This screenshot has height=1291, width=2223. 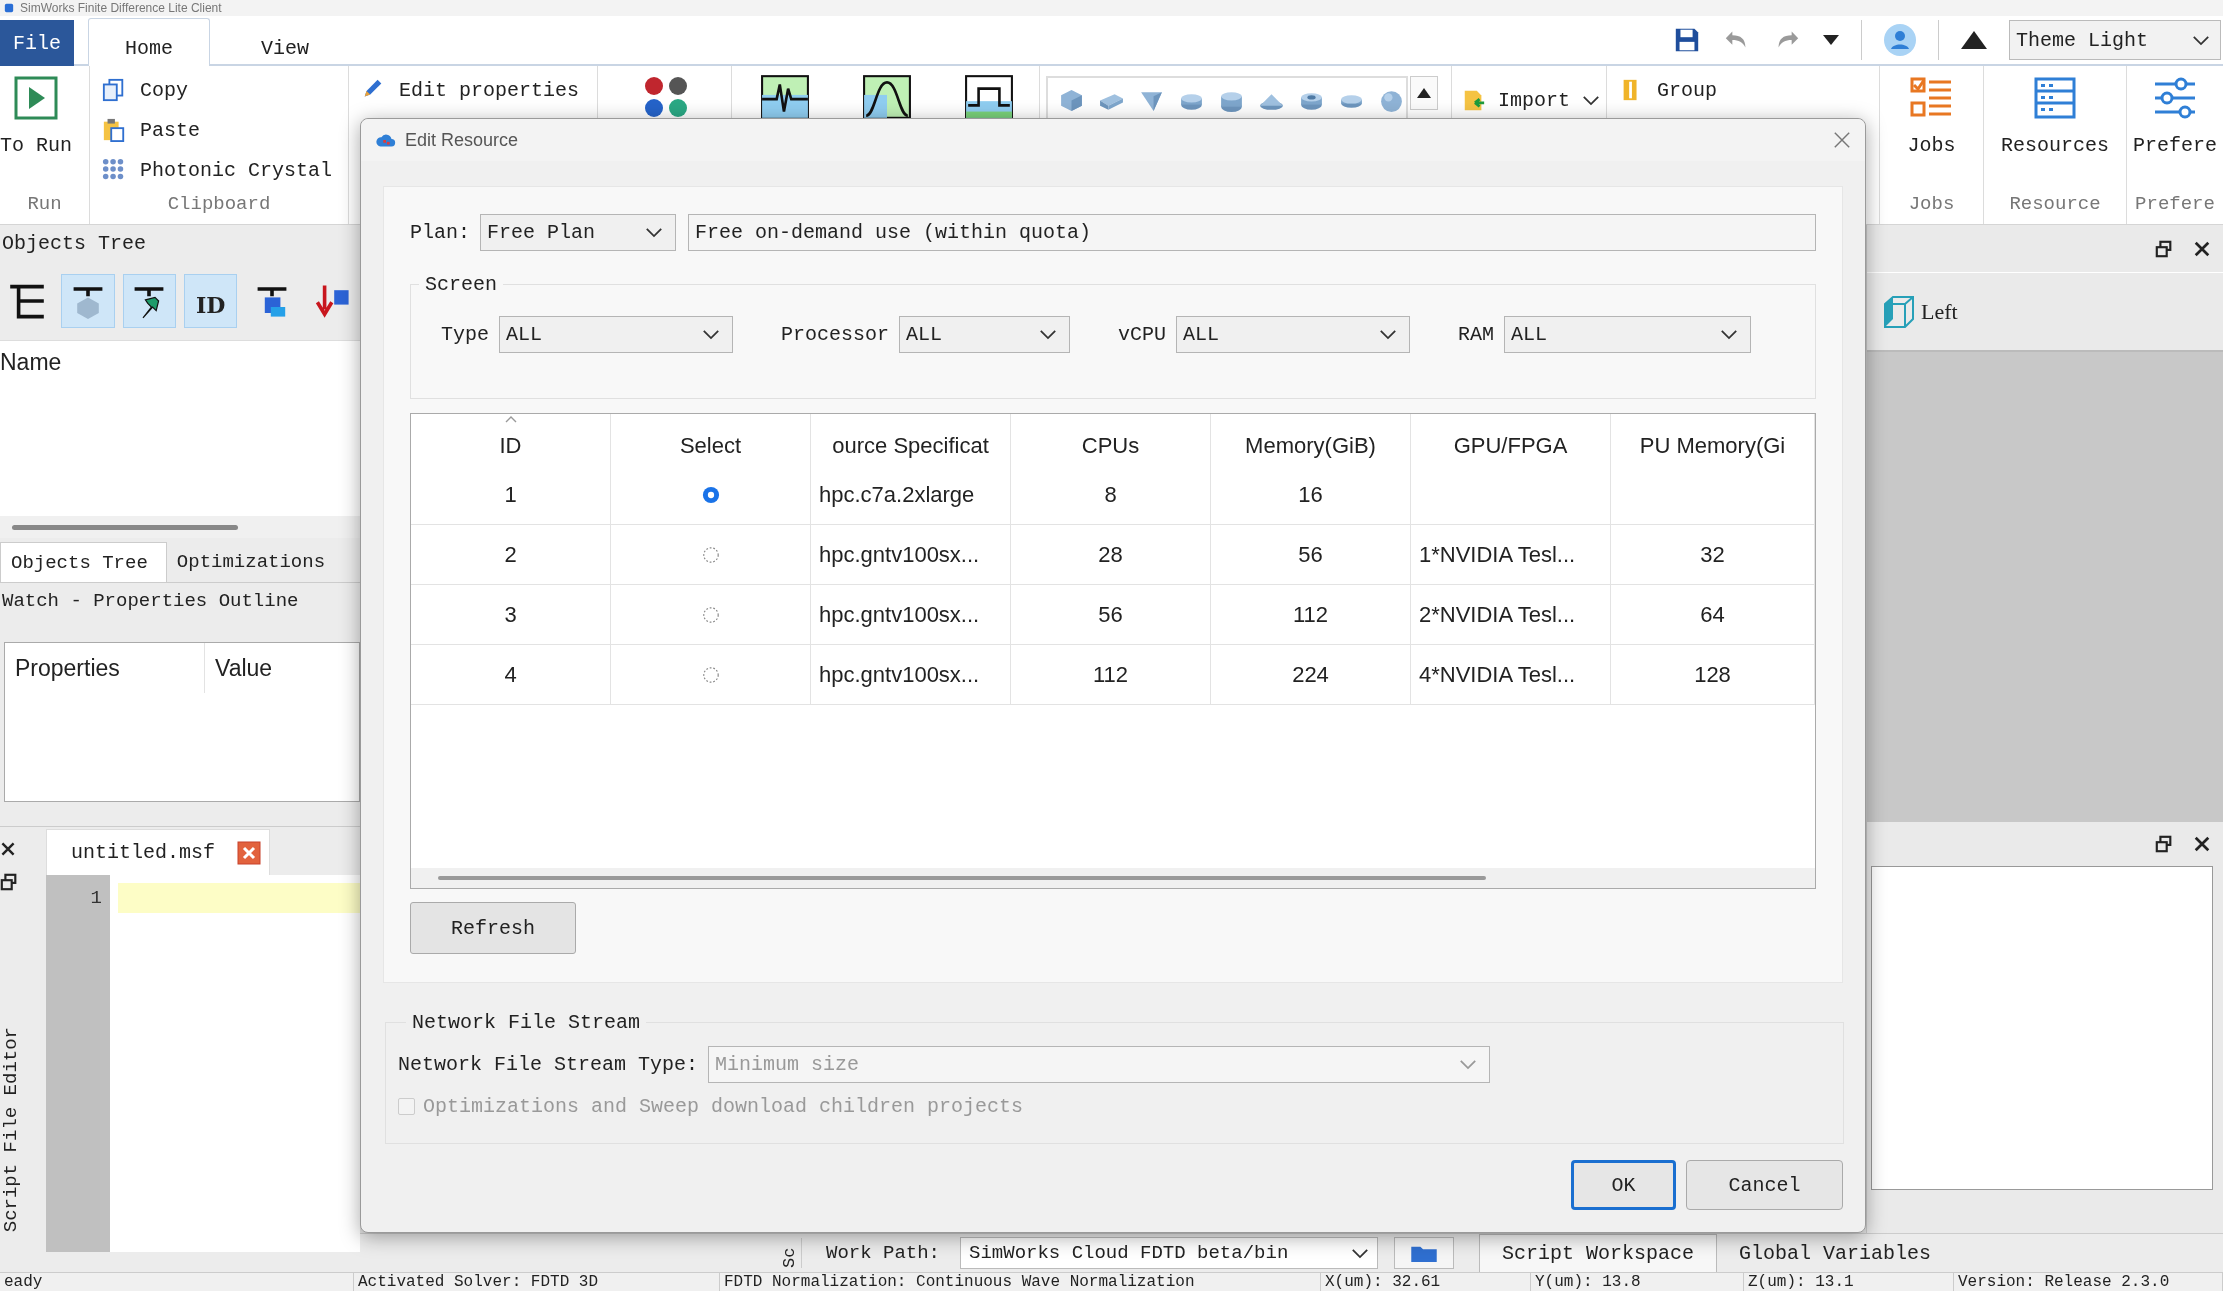 What do you see at coordinates (1900, 40) in the screenshot?
I see `avatar-icon` at bounding box center [1900, 40].